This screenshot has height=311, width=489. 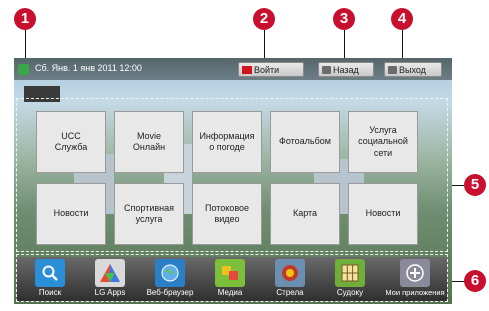 What do you see at coordinates (344, 19) in the screenshot?
I see `callout-3: 3` at bounding box center [344, 19].